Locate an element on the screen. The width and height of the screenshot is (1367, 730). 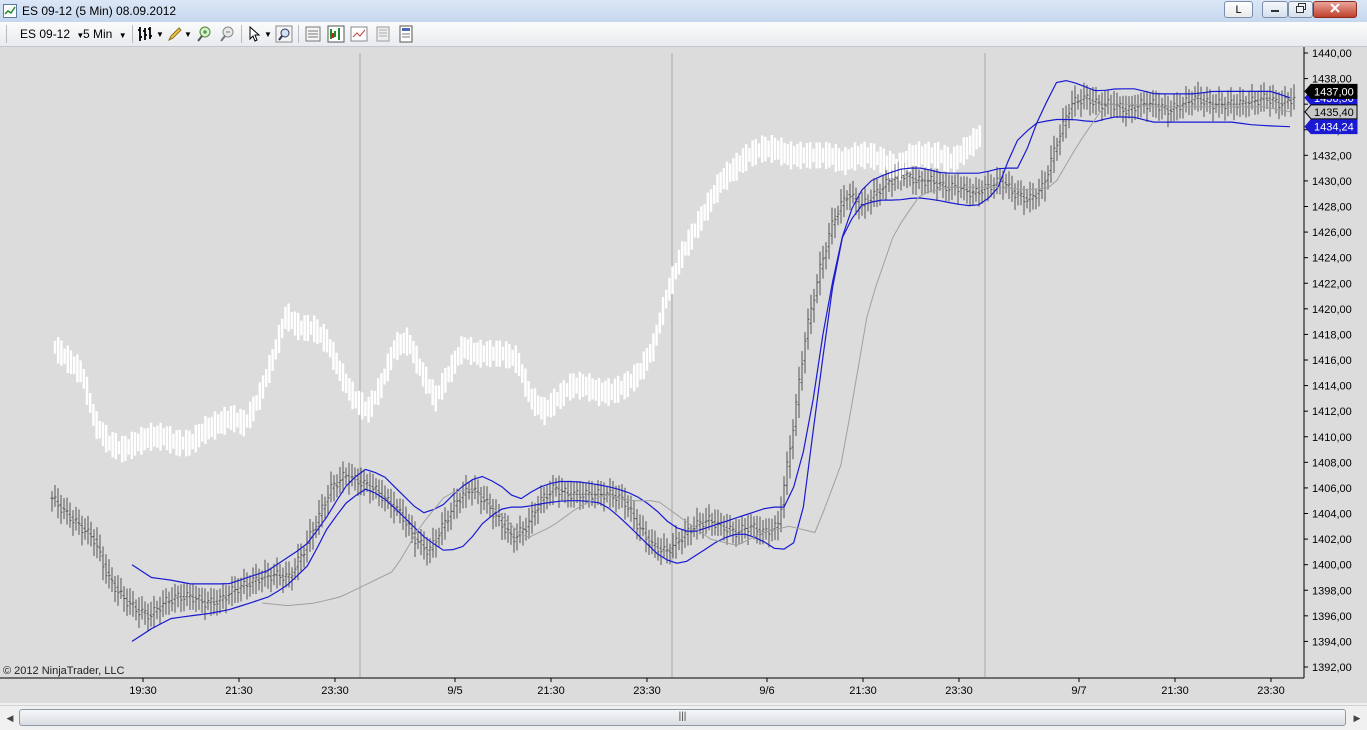
strategies-icon is located at coordinates (359, 34).